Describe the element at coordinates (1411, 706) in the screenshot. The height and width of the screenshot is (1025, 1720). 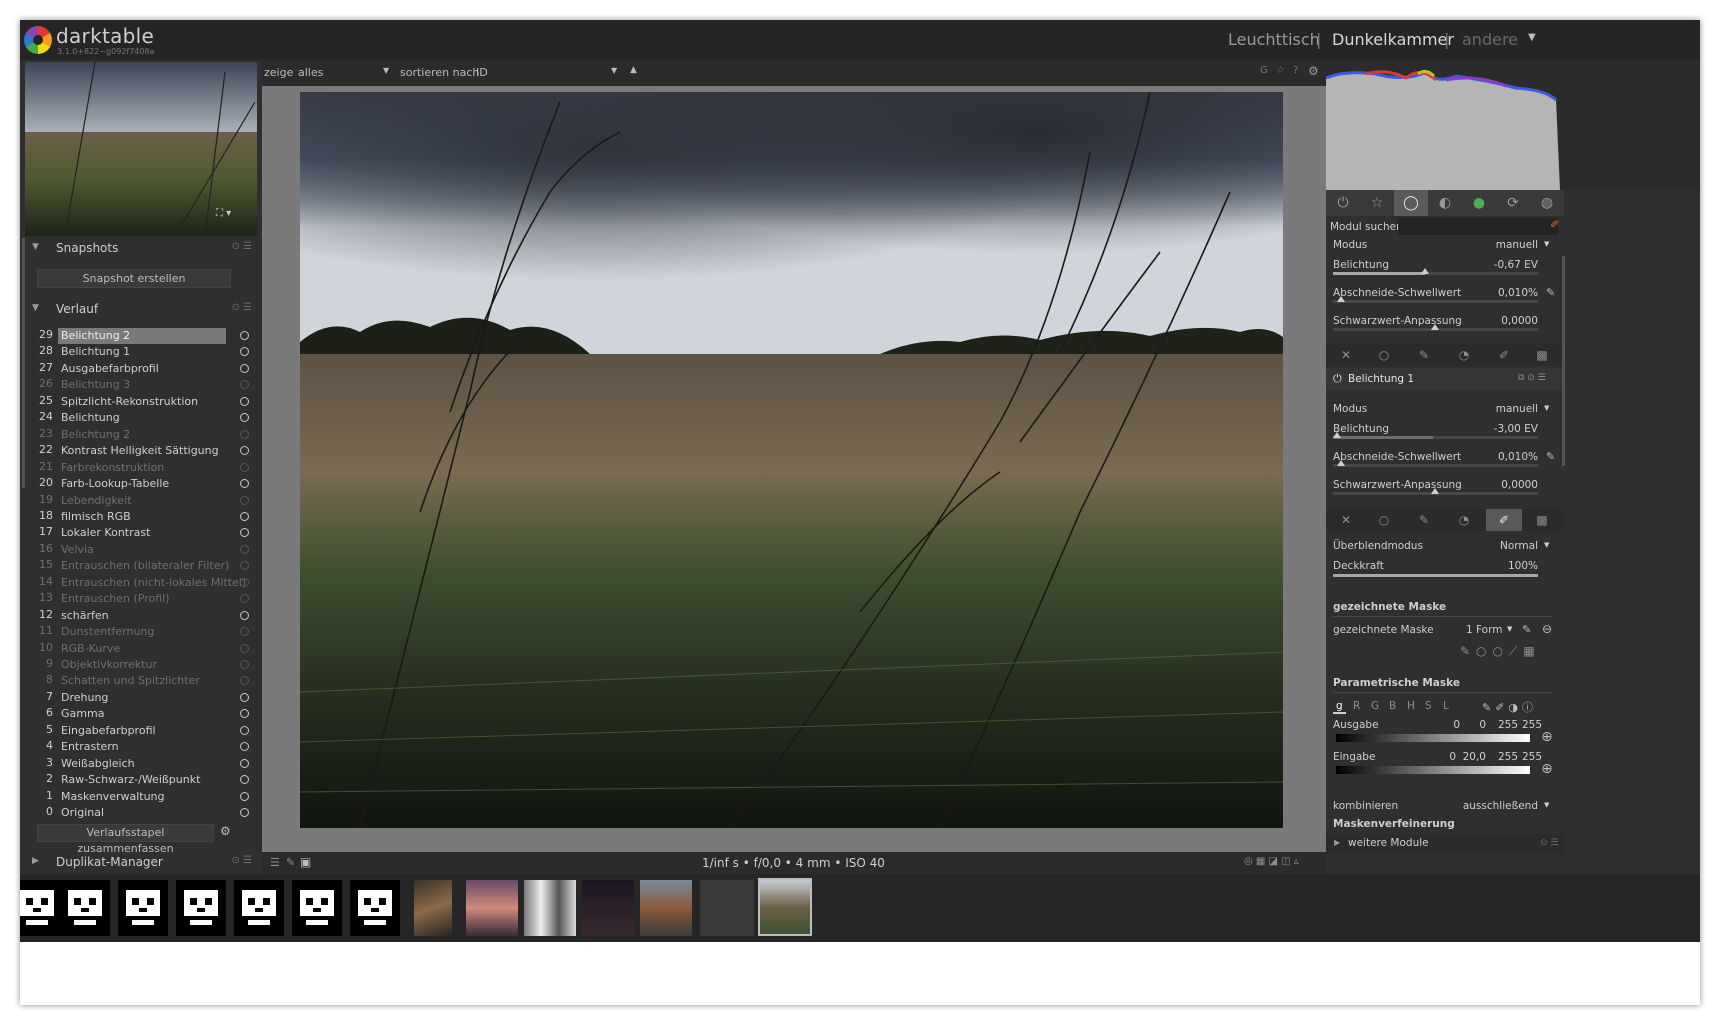
I see `channel-tab: H` at that location.